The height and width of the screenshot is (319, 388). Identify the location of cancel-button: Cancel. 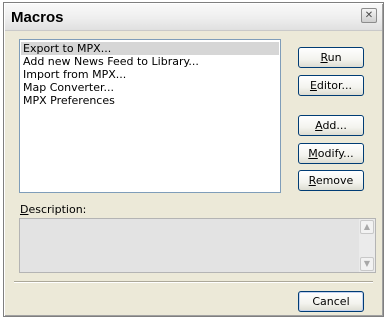
(331, 301).